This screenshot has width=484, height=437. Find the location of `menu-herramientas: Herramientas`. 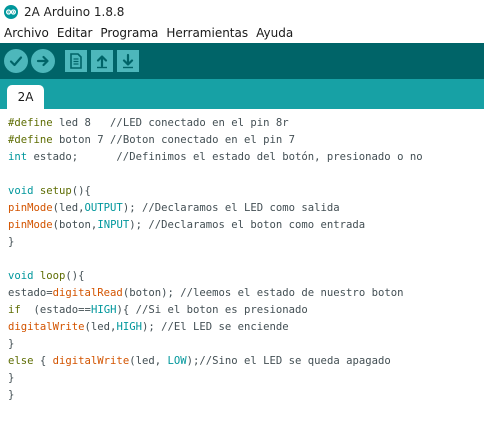

menu-herramientas: Herramientas is located at coordinates (207, 33).